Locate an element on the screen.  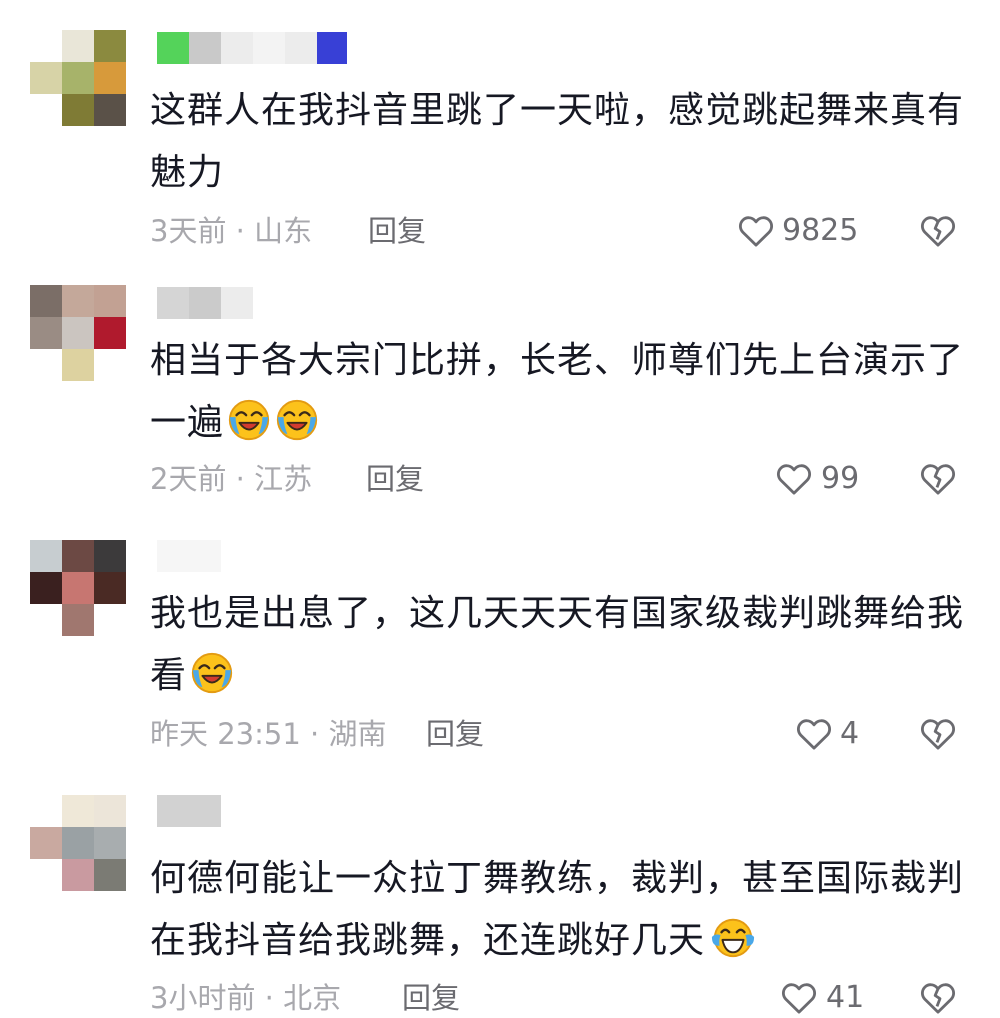
like-count: 9825 is located at coordinates (820, 230).